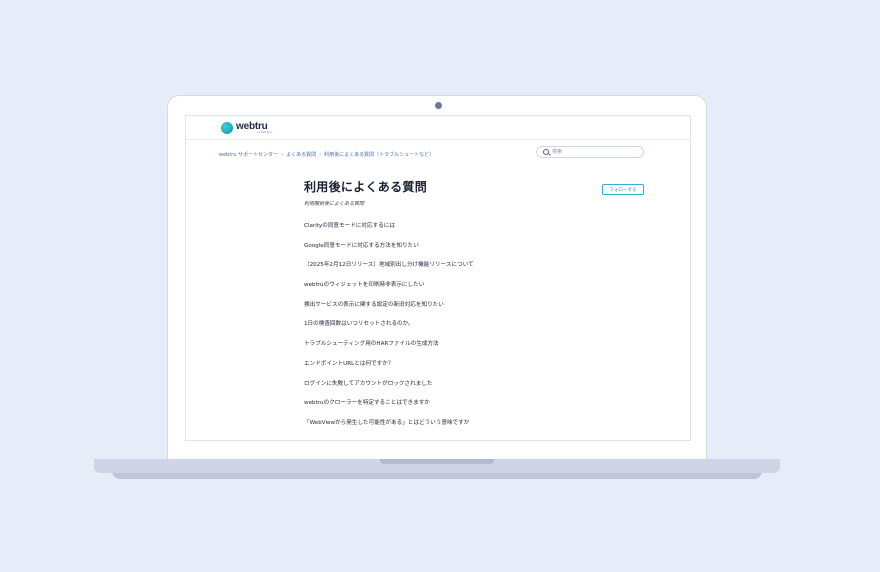  What do you see at coordinates (454, 429) in the screenshot?
I see `article-link: 「WebViewから発生した可能性がある」とはどういう意味ですか` at bounding box center [454, 429].